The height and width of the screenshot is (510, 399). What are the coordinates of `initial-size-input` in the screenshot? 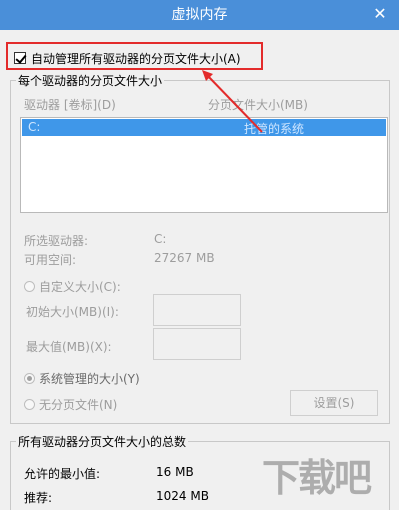 It's located at (197, 310).